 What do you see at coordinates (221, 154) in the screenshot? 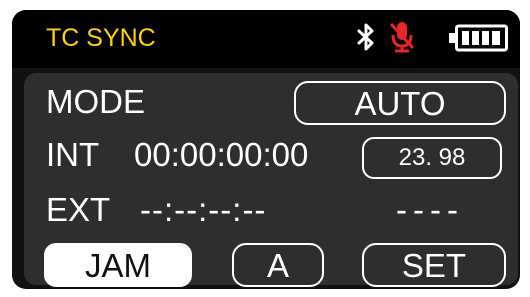
I see `int-timecode: 00:00:00:00` at bounding box center [221, 154].